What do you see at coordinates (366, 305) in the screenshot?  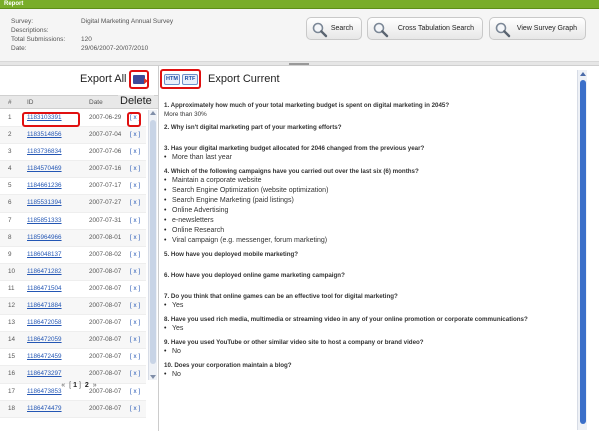 I see `answer-bullet: Yes` at bounding box center [366, 305].